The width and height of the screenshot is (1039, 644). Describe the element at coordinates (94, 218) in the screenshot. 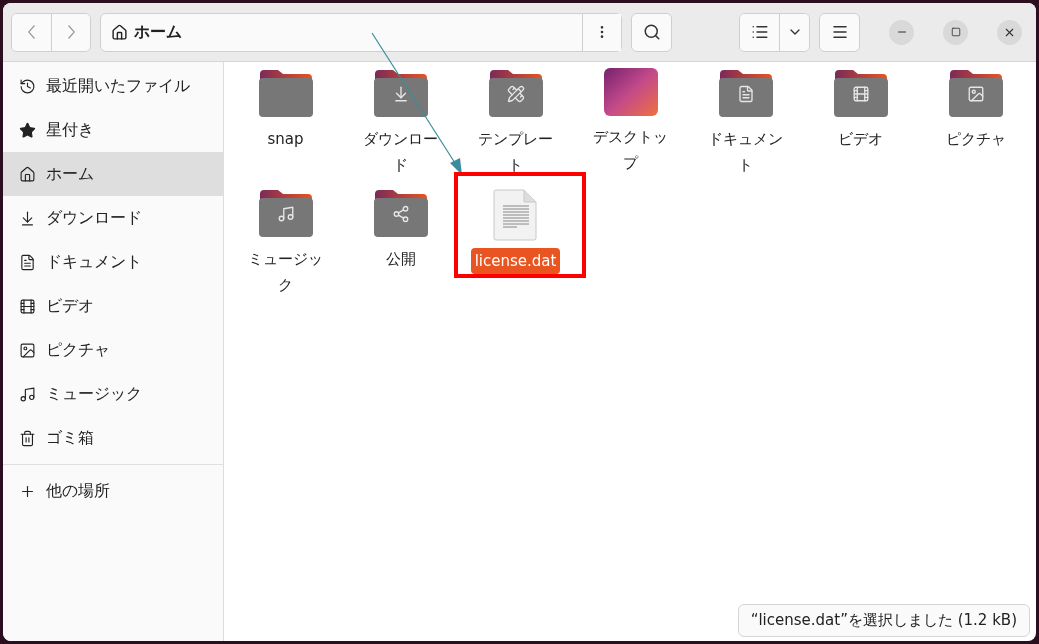

I see `sidebar-label: ダウンロード` at that location.